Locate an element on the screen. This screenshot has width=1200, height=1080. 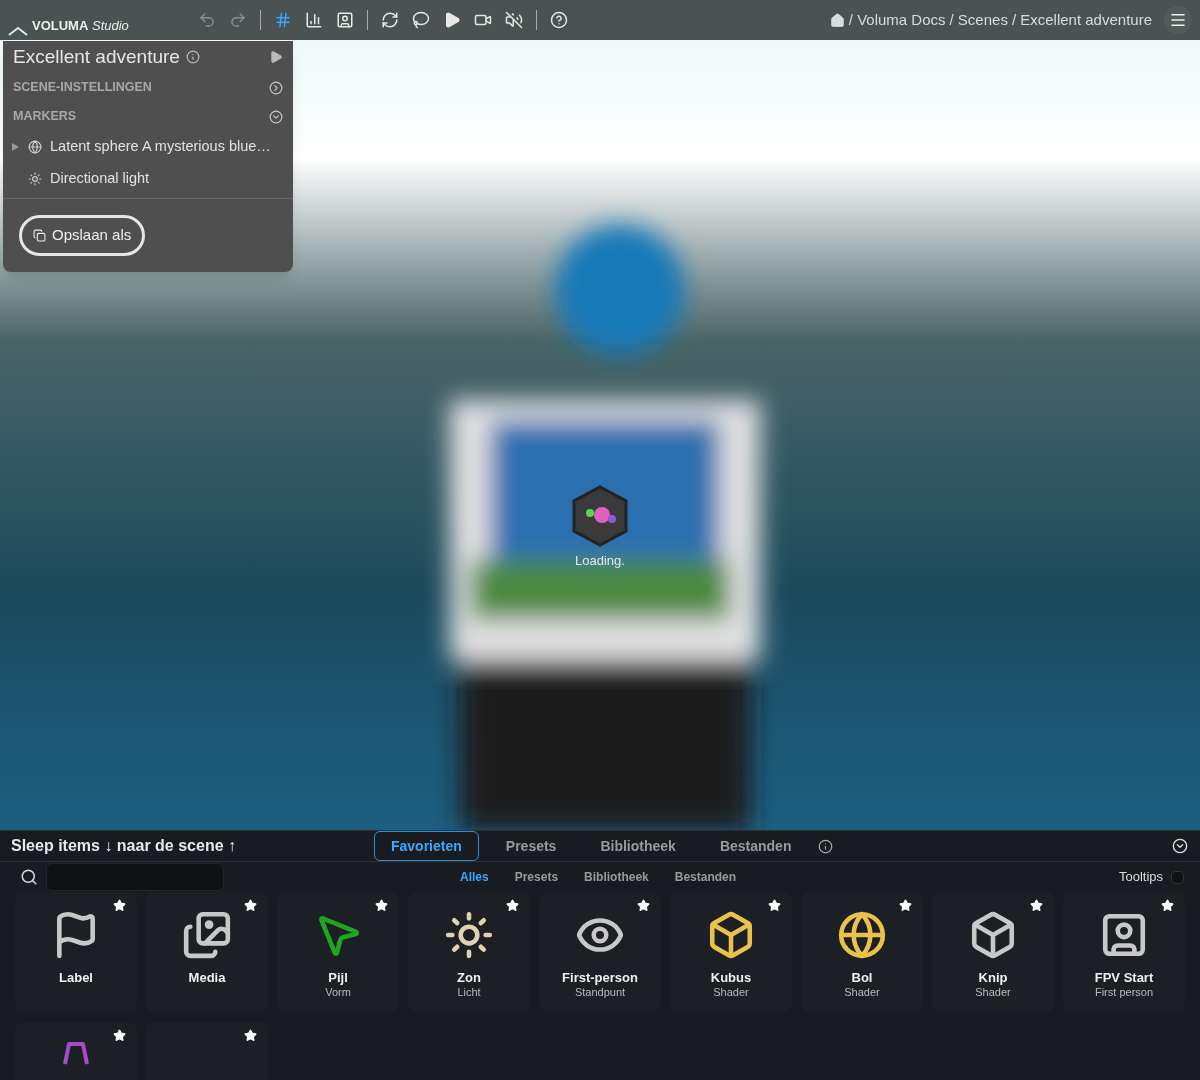
item-card: Label is located at coordinates (76, 952).